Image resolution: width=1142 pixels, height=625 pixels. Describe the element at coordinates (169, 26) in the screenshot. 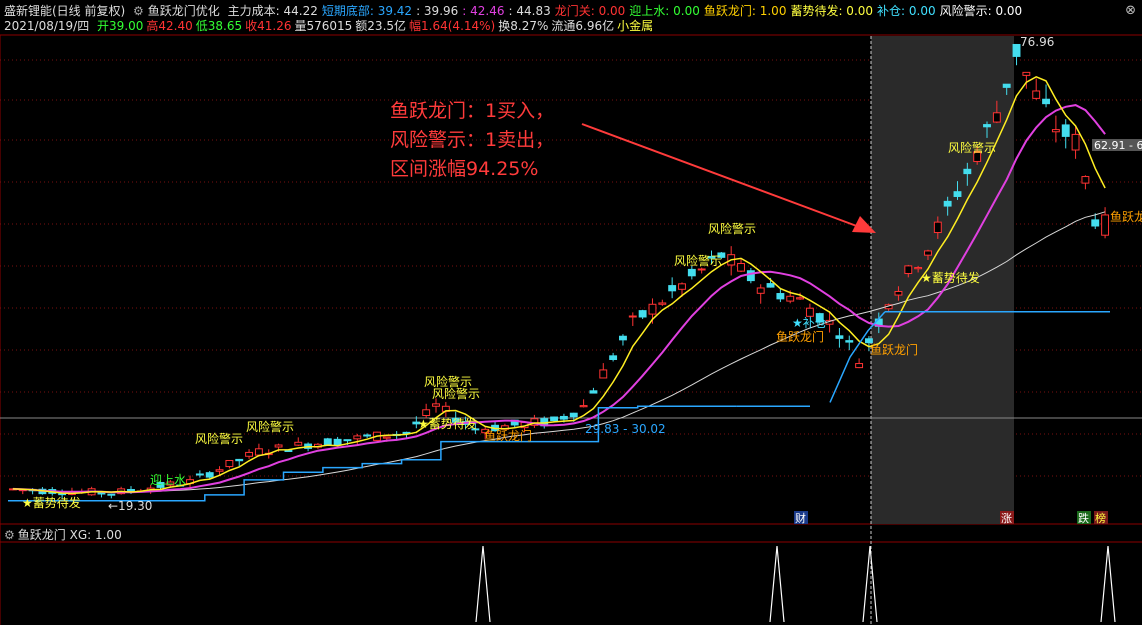

I see `info-item: 高42.40` at that location.